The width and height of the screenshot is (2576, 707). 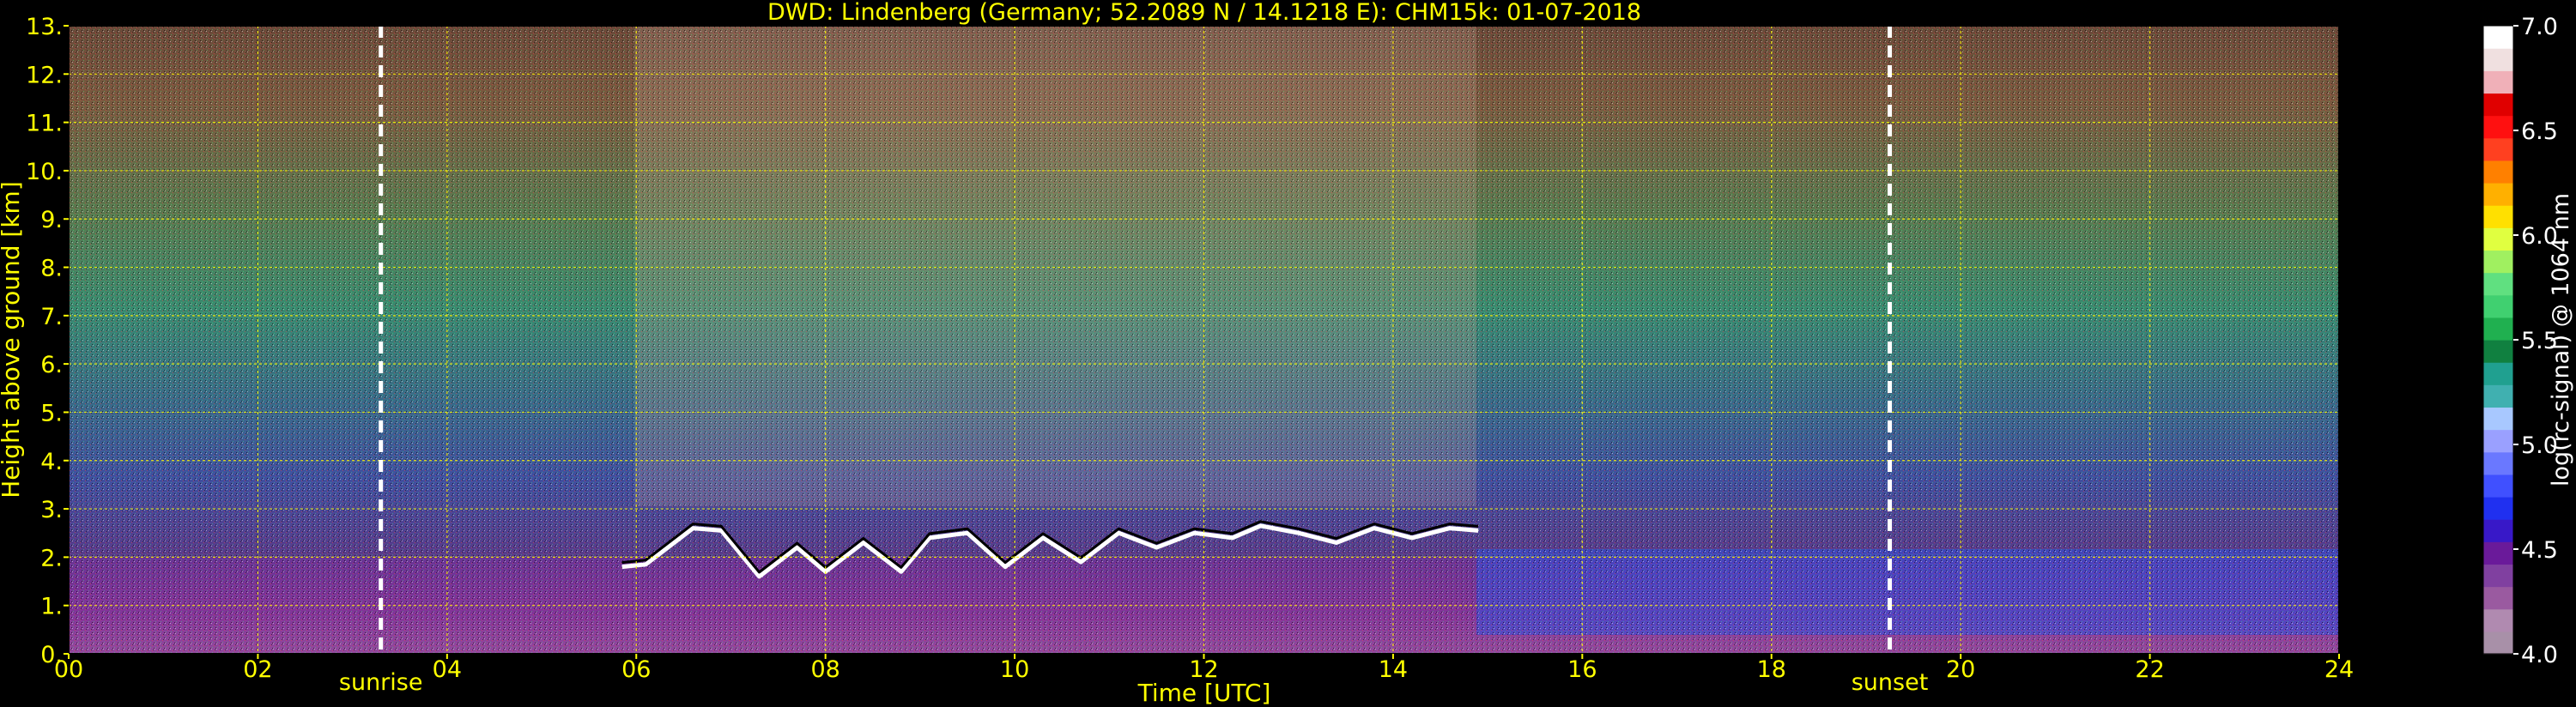 I want to click on y-tick-label: 7., so click(x=51, y=317).